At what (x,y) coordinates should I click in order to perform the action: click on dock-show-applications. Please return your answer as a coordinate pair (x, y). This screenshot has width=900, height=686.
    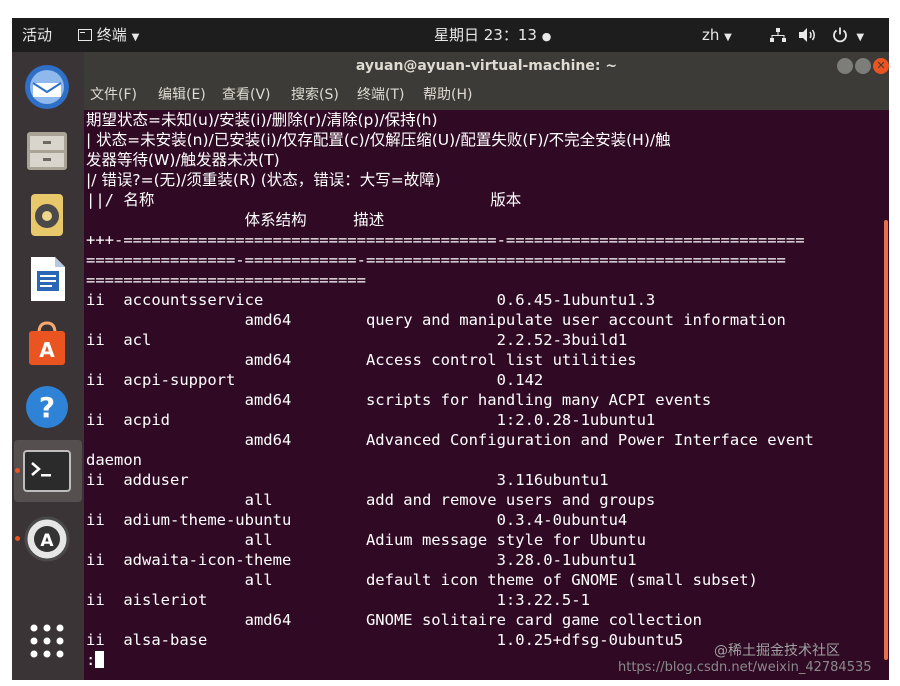
    Looking at the image, I should click on (47, 641).